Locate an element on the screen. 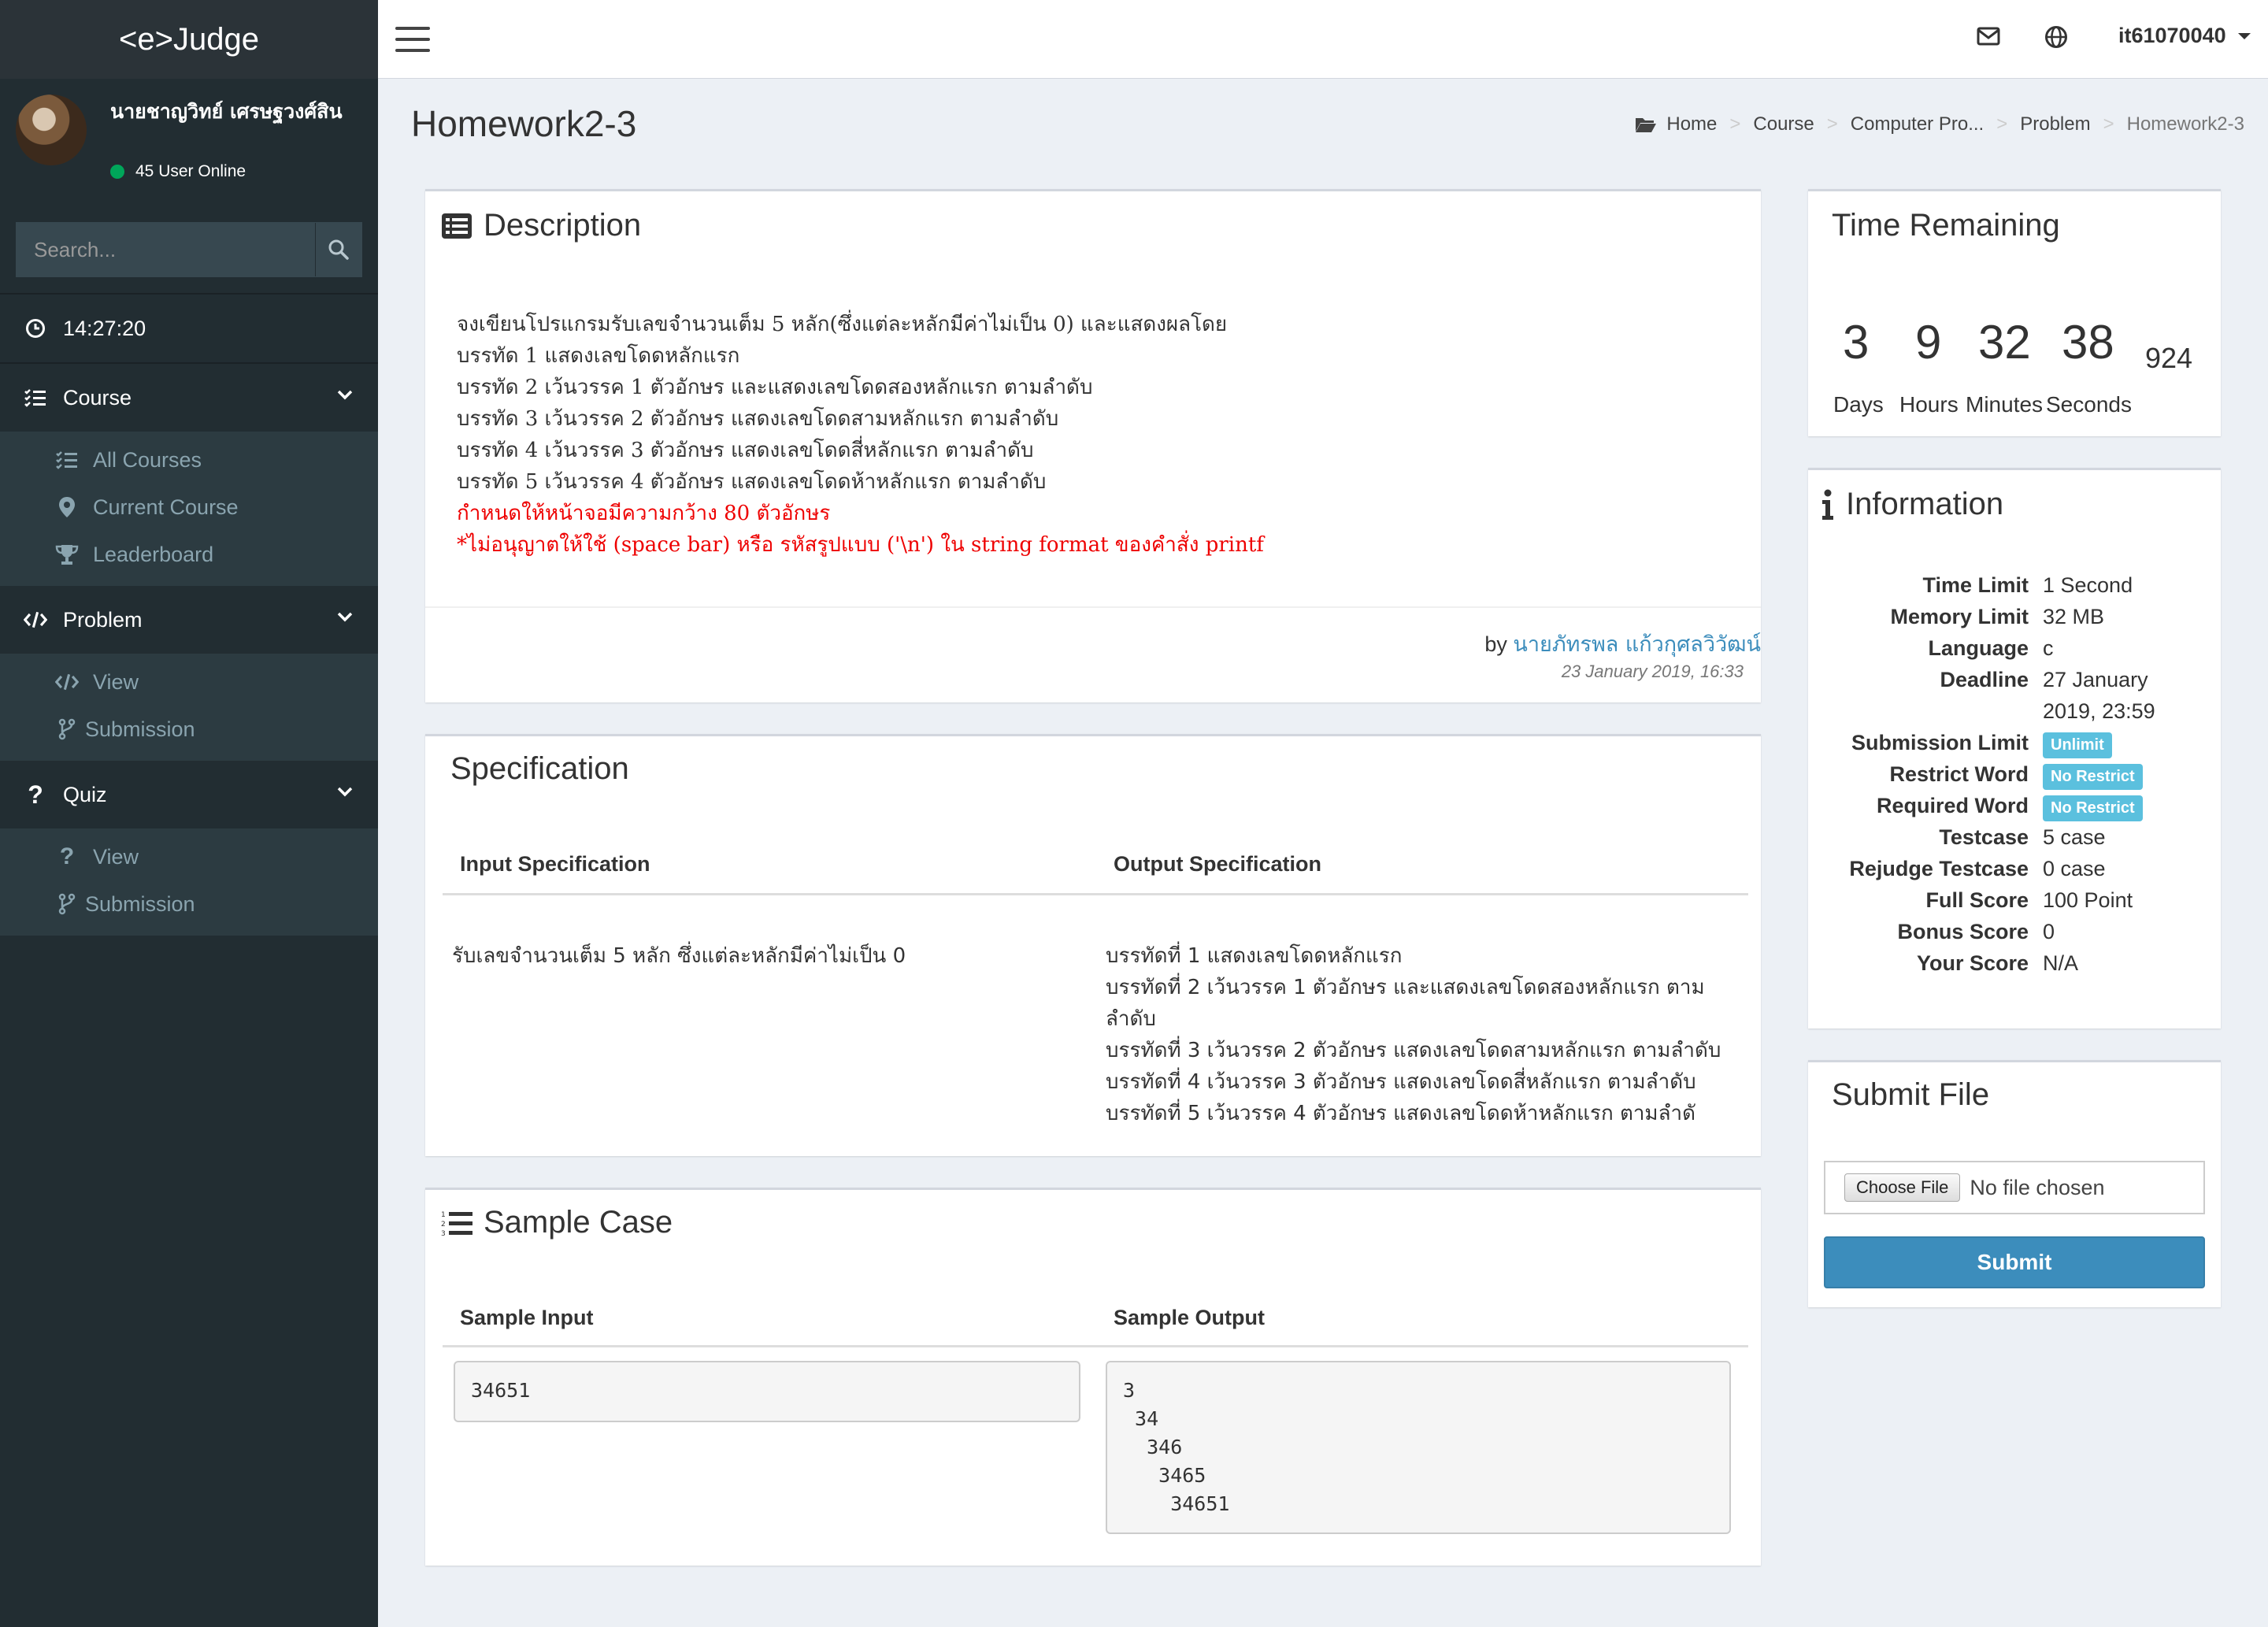  sidebar-item-all-courses: All Courses is located at coordinates (189, 460).